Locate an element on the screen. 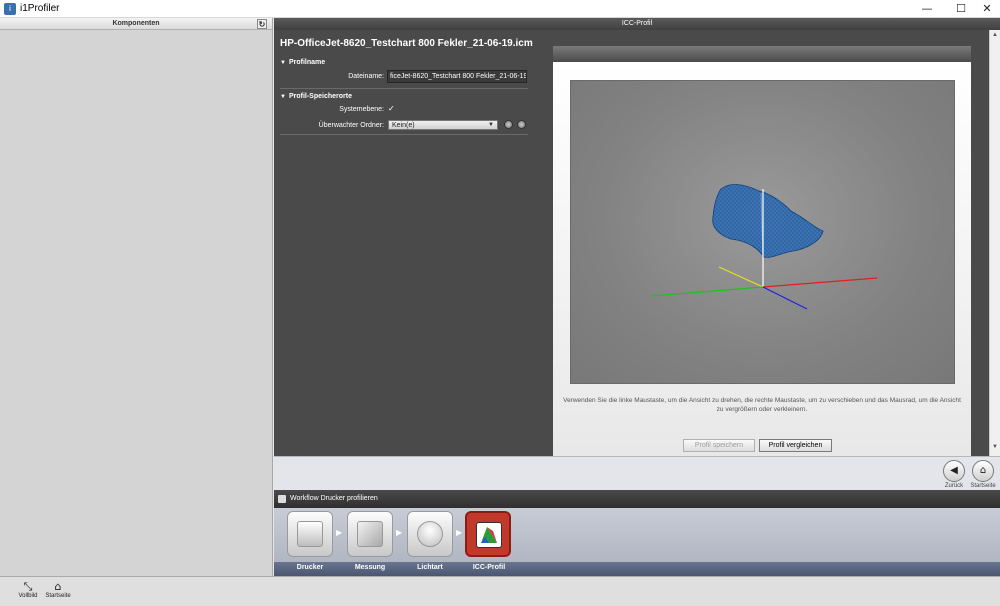  back-arrow-icon: ◀ is located at coordinates (954, 470).